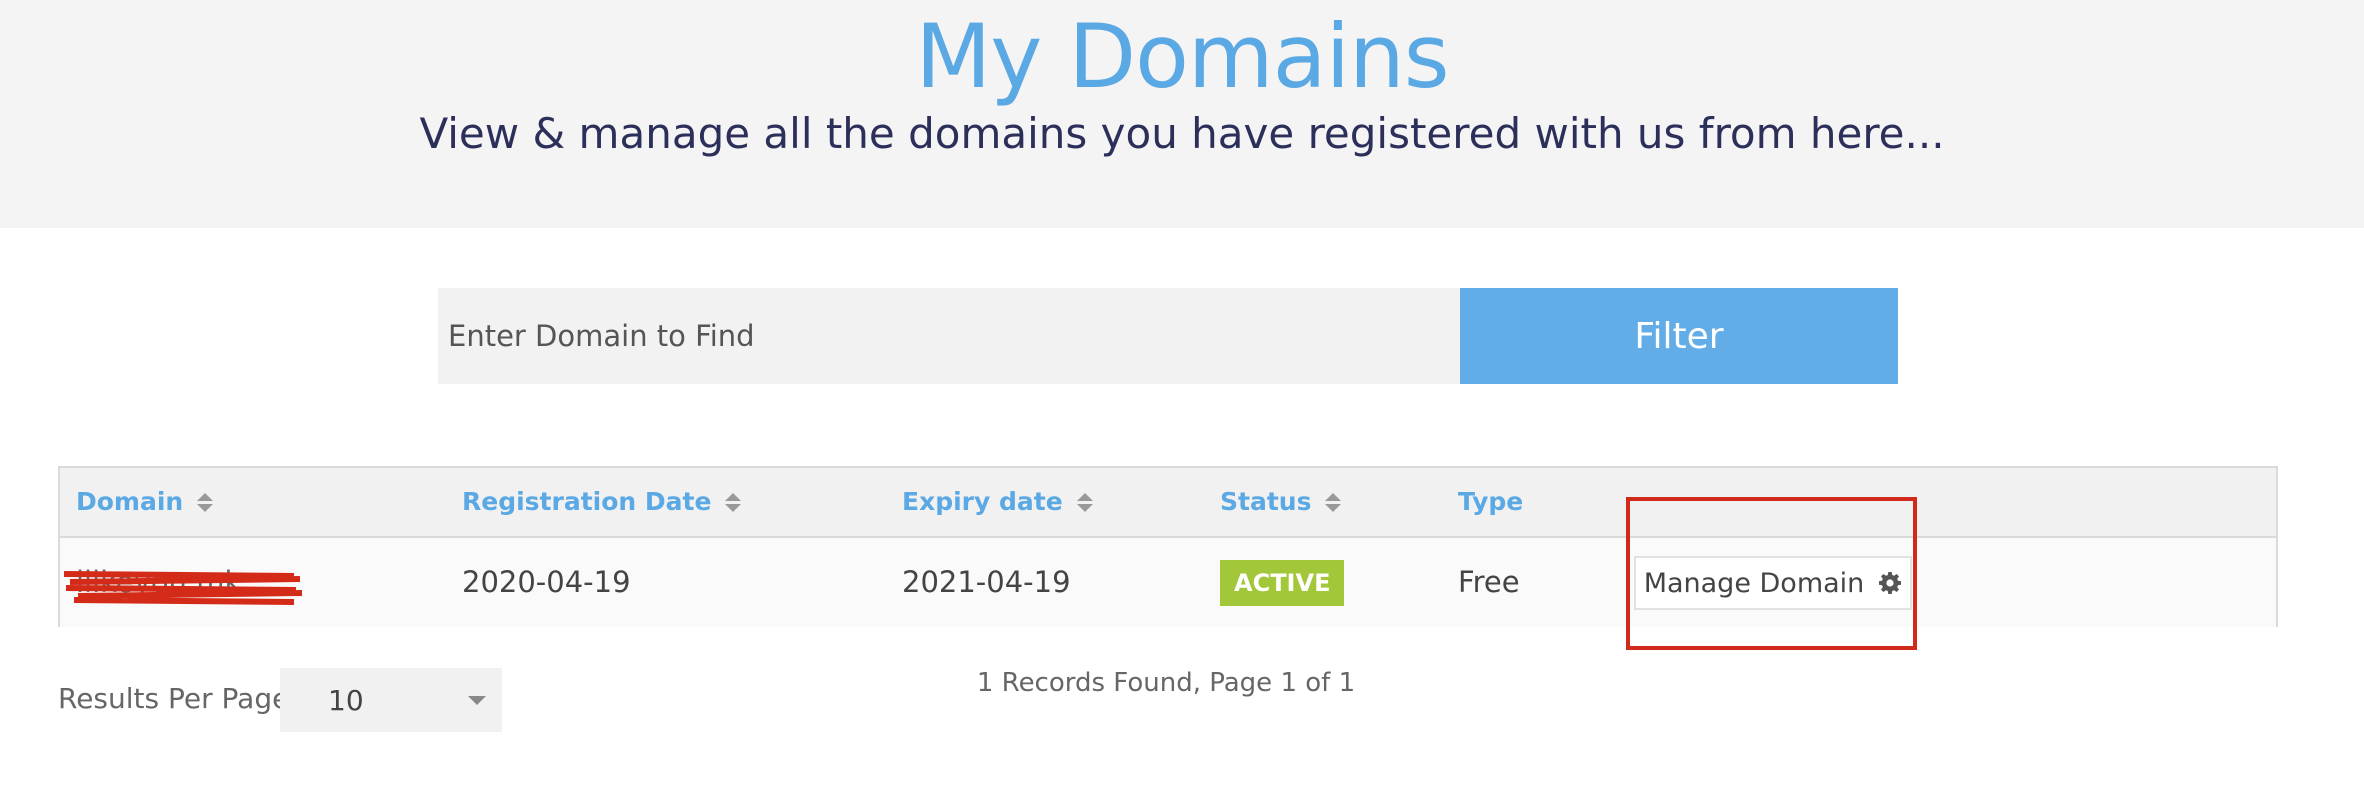  What do you see at coordinates (1489, 582) in the screenshot?
I see `domain-type: Free` at bounding box center [1489, 582].